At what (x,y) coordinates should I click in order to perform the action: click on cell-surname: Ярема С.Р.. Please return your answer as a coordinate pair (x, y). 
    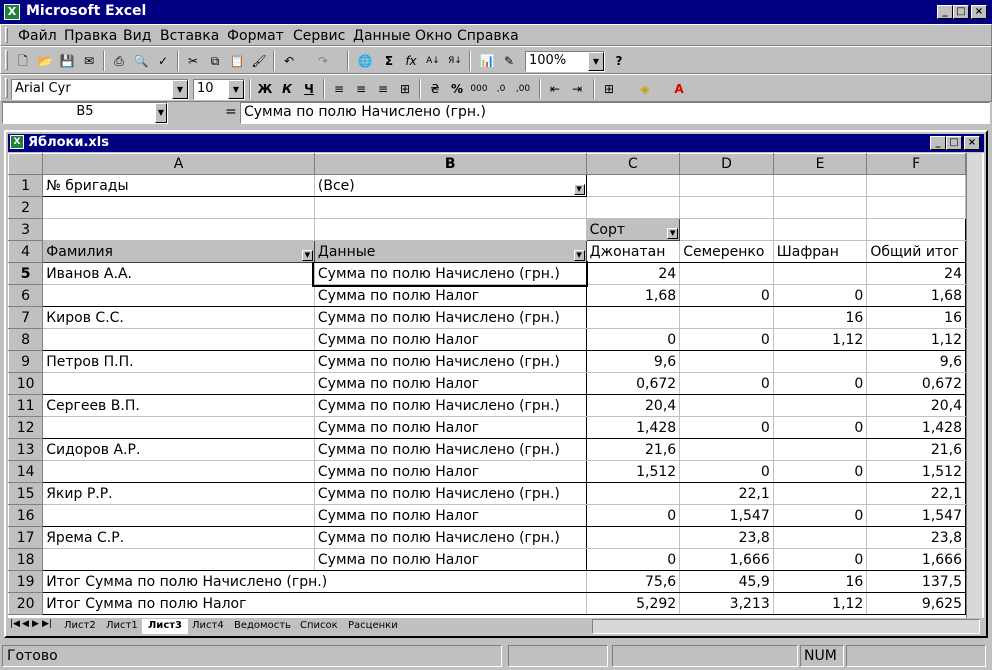
    Looking at the image, I should click on (178, 537).